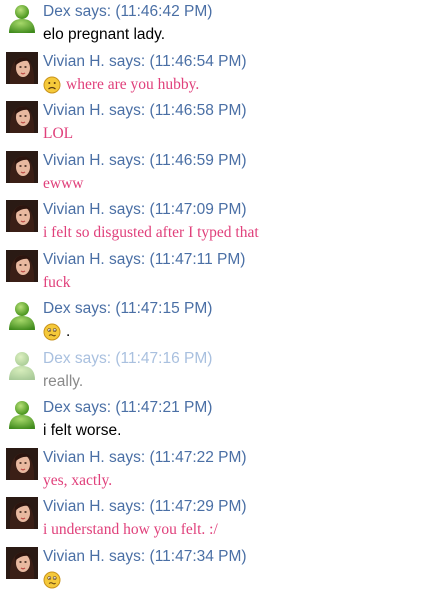  I want to click on message-body: ewww, so click(63, 184).